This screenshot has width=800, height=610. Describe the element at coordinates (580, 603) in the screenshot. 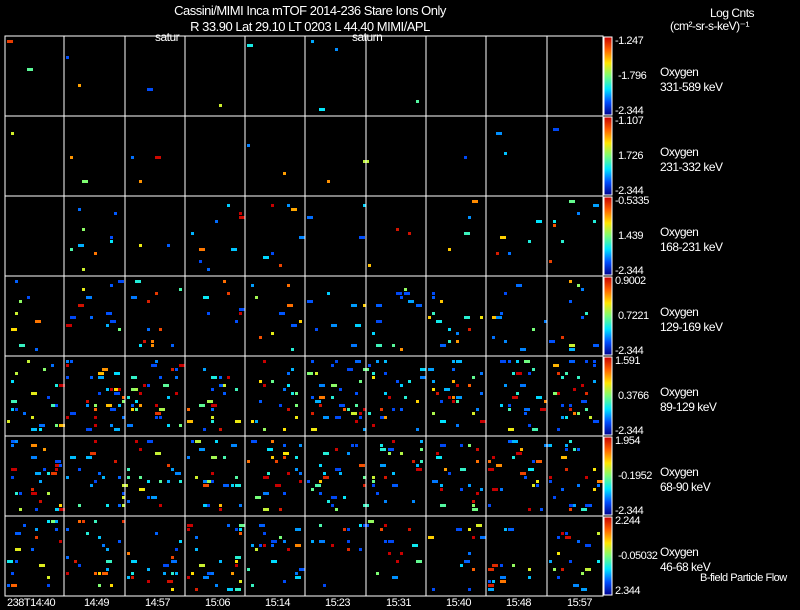

I see `x-tick-label: 15:57` at that location.